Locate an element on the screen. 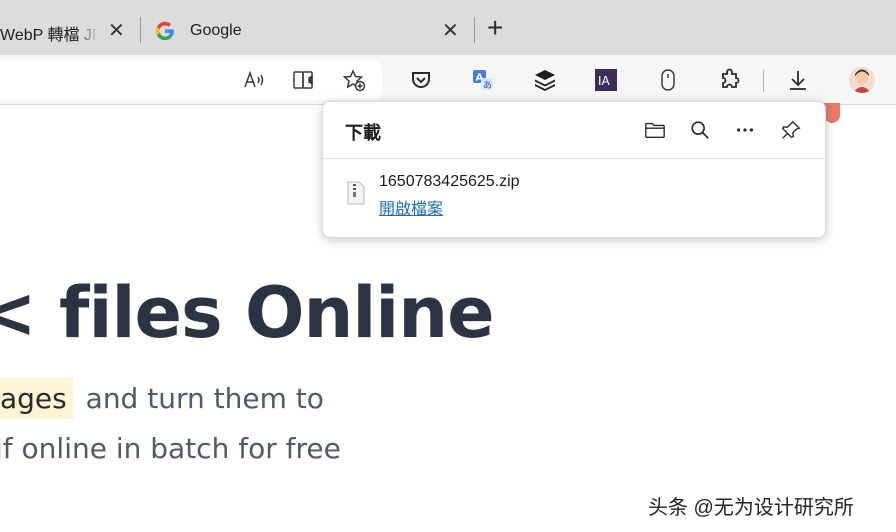 This screenshot has width=896, height=532. search-icon is located at coordinates (700, 130).